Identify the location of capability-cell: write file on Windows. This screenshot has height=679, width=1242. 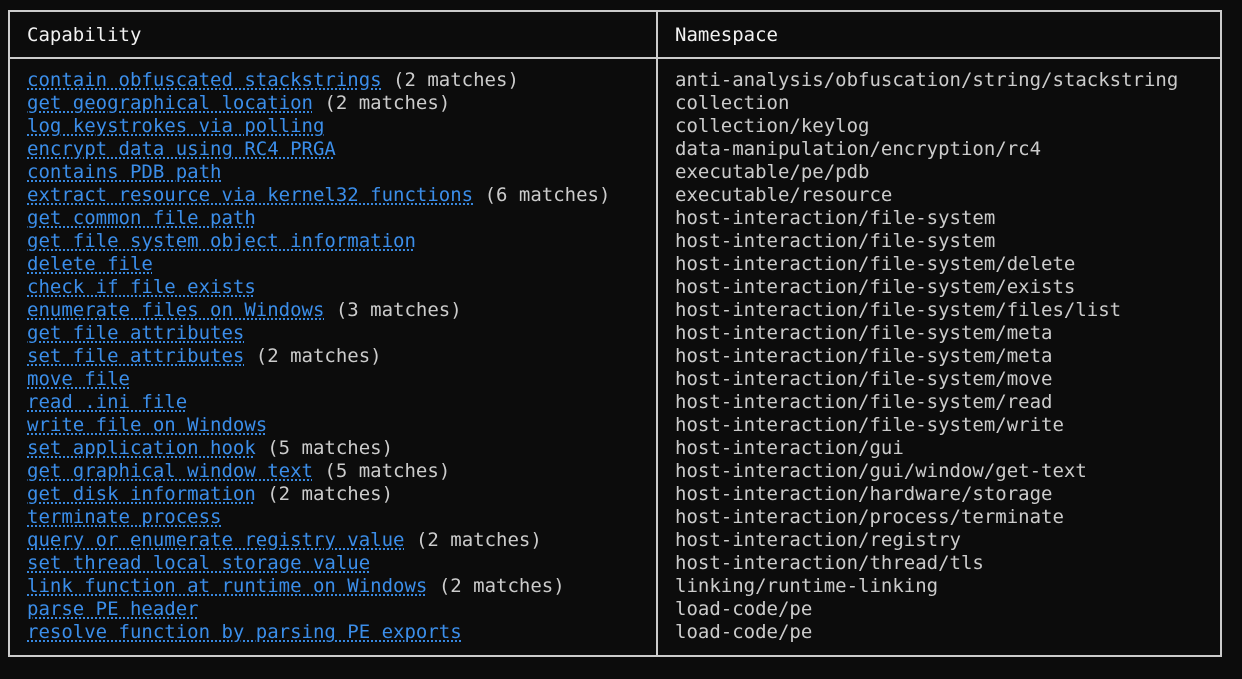
(147, 425).